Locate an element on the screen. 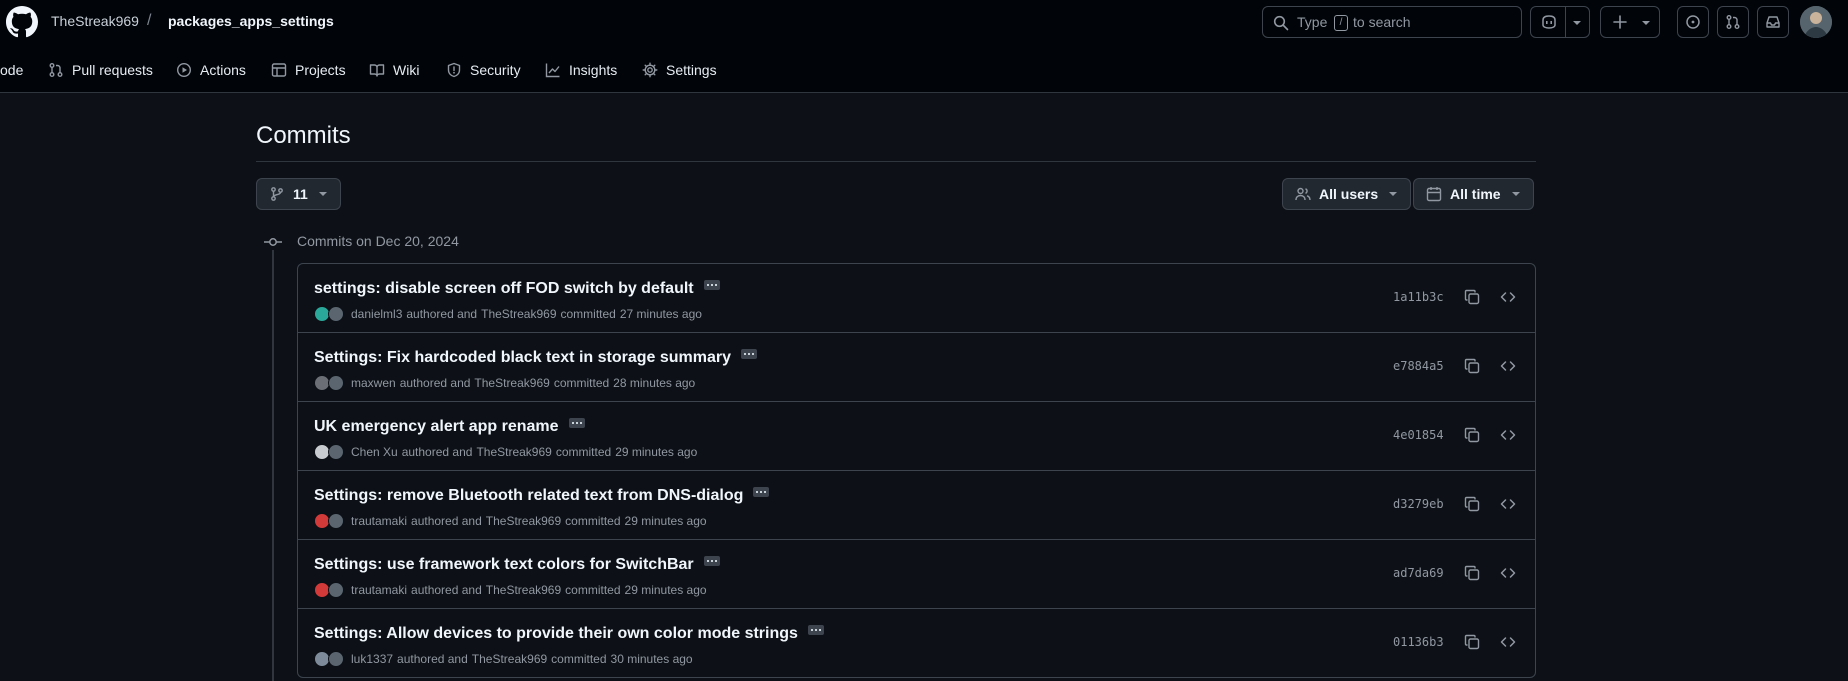 This screenshot has width=1848, height=681. tab-settings: Settings is located at coordinates (679, 70).